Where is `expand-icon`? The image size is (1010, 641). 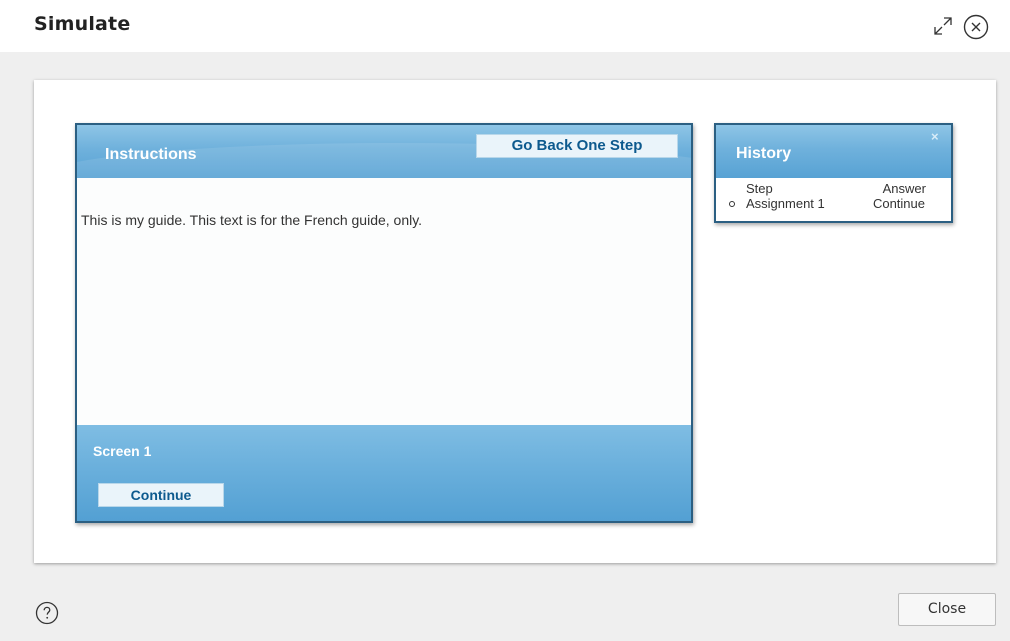 expand-icon is located at coordinates (943, 26).